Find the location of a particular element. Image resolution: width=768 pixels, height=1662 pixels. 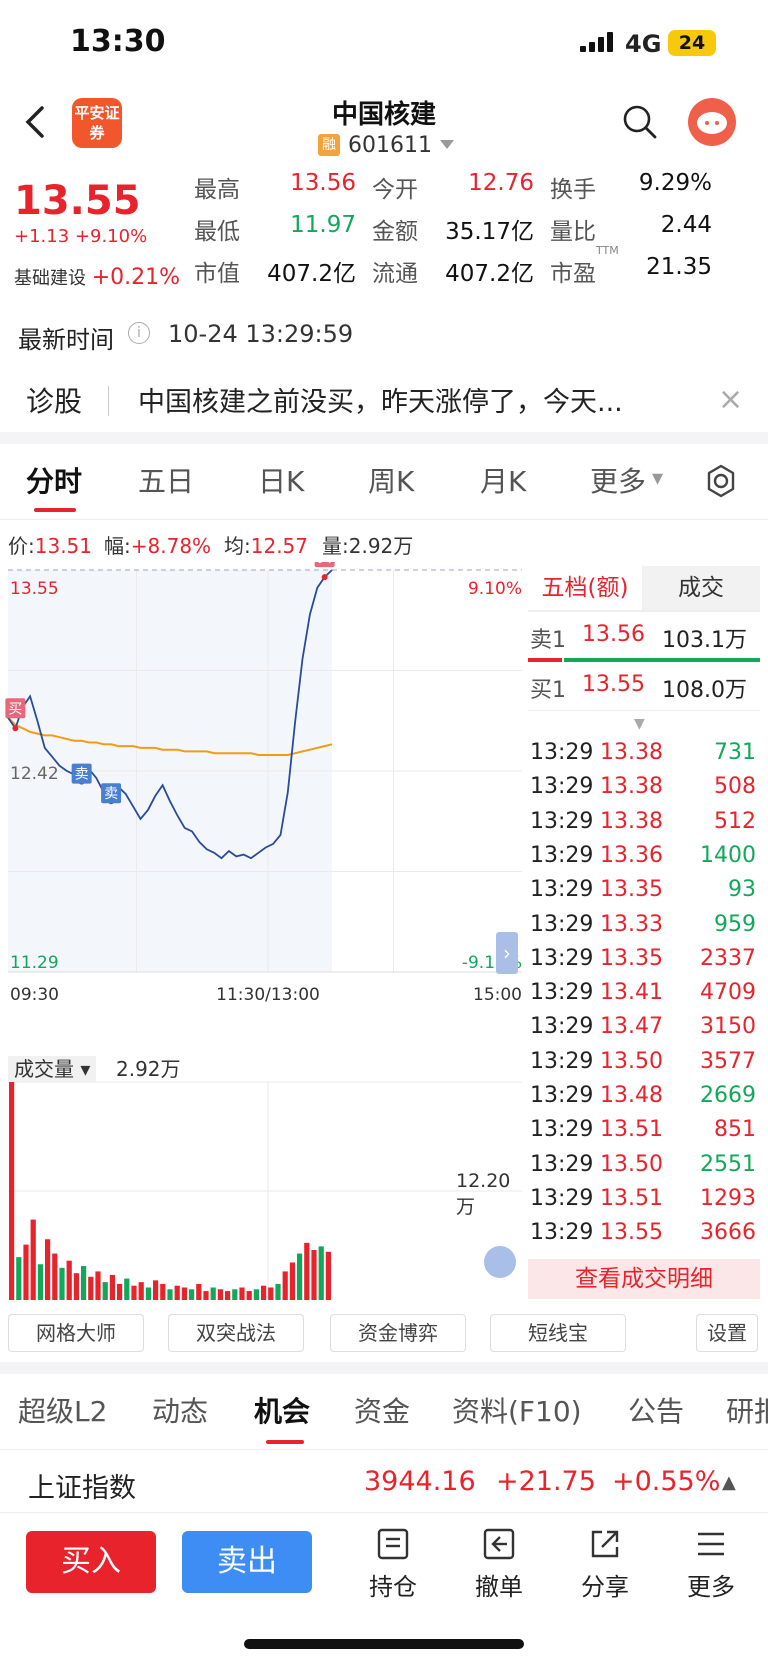

y-axis-mid-label: 12.42 is located at coordinates (34, 774).